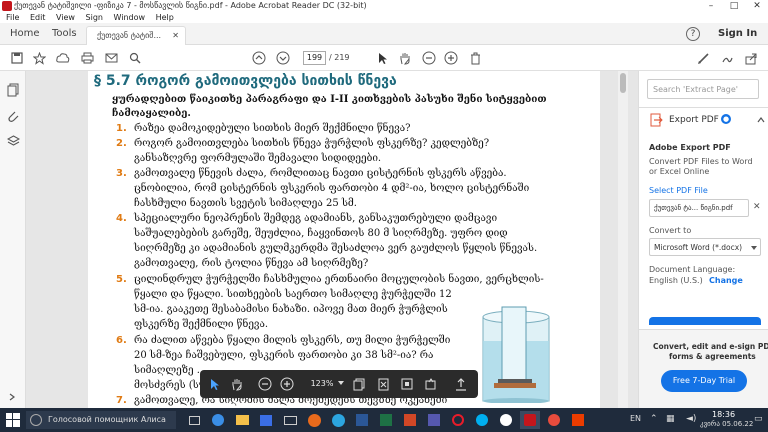  I want to click on teams-icon, so click(434, 420).